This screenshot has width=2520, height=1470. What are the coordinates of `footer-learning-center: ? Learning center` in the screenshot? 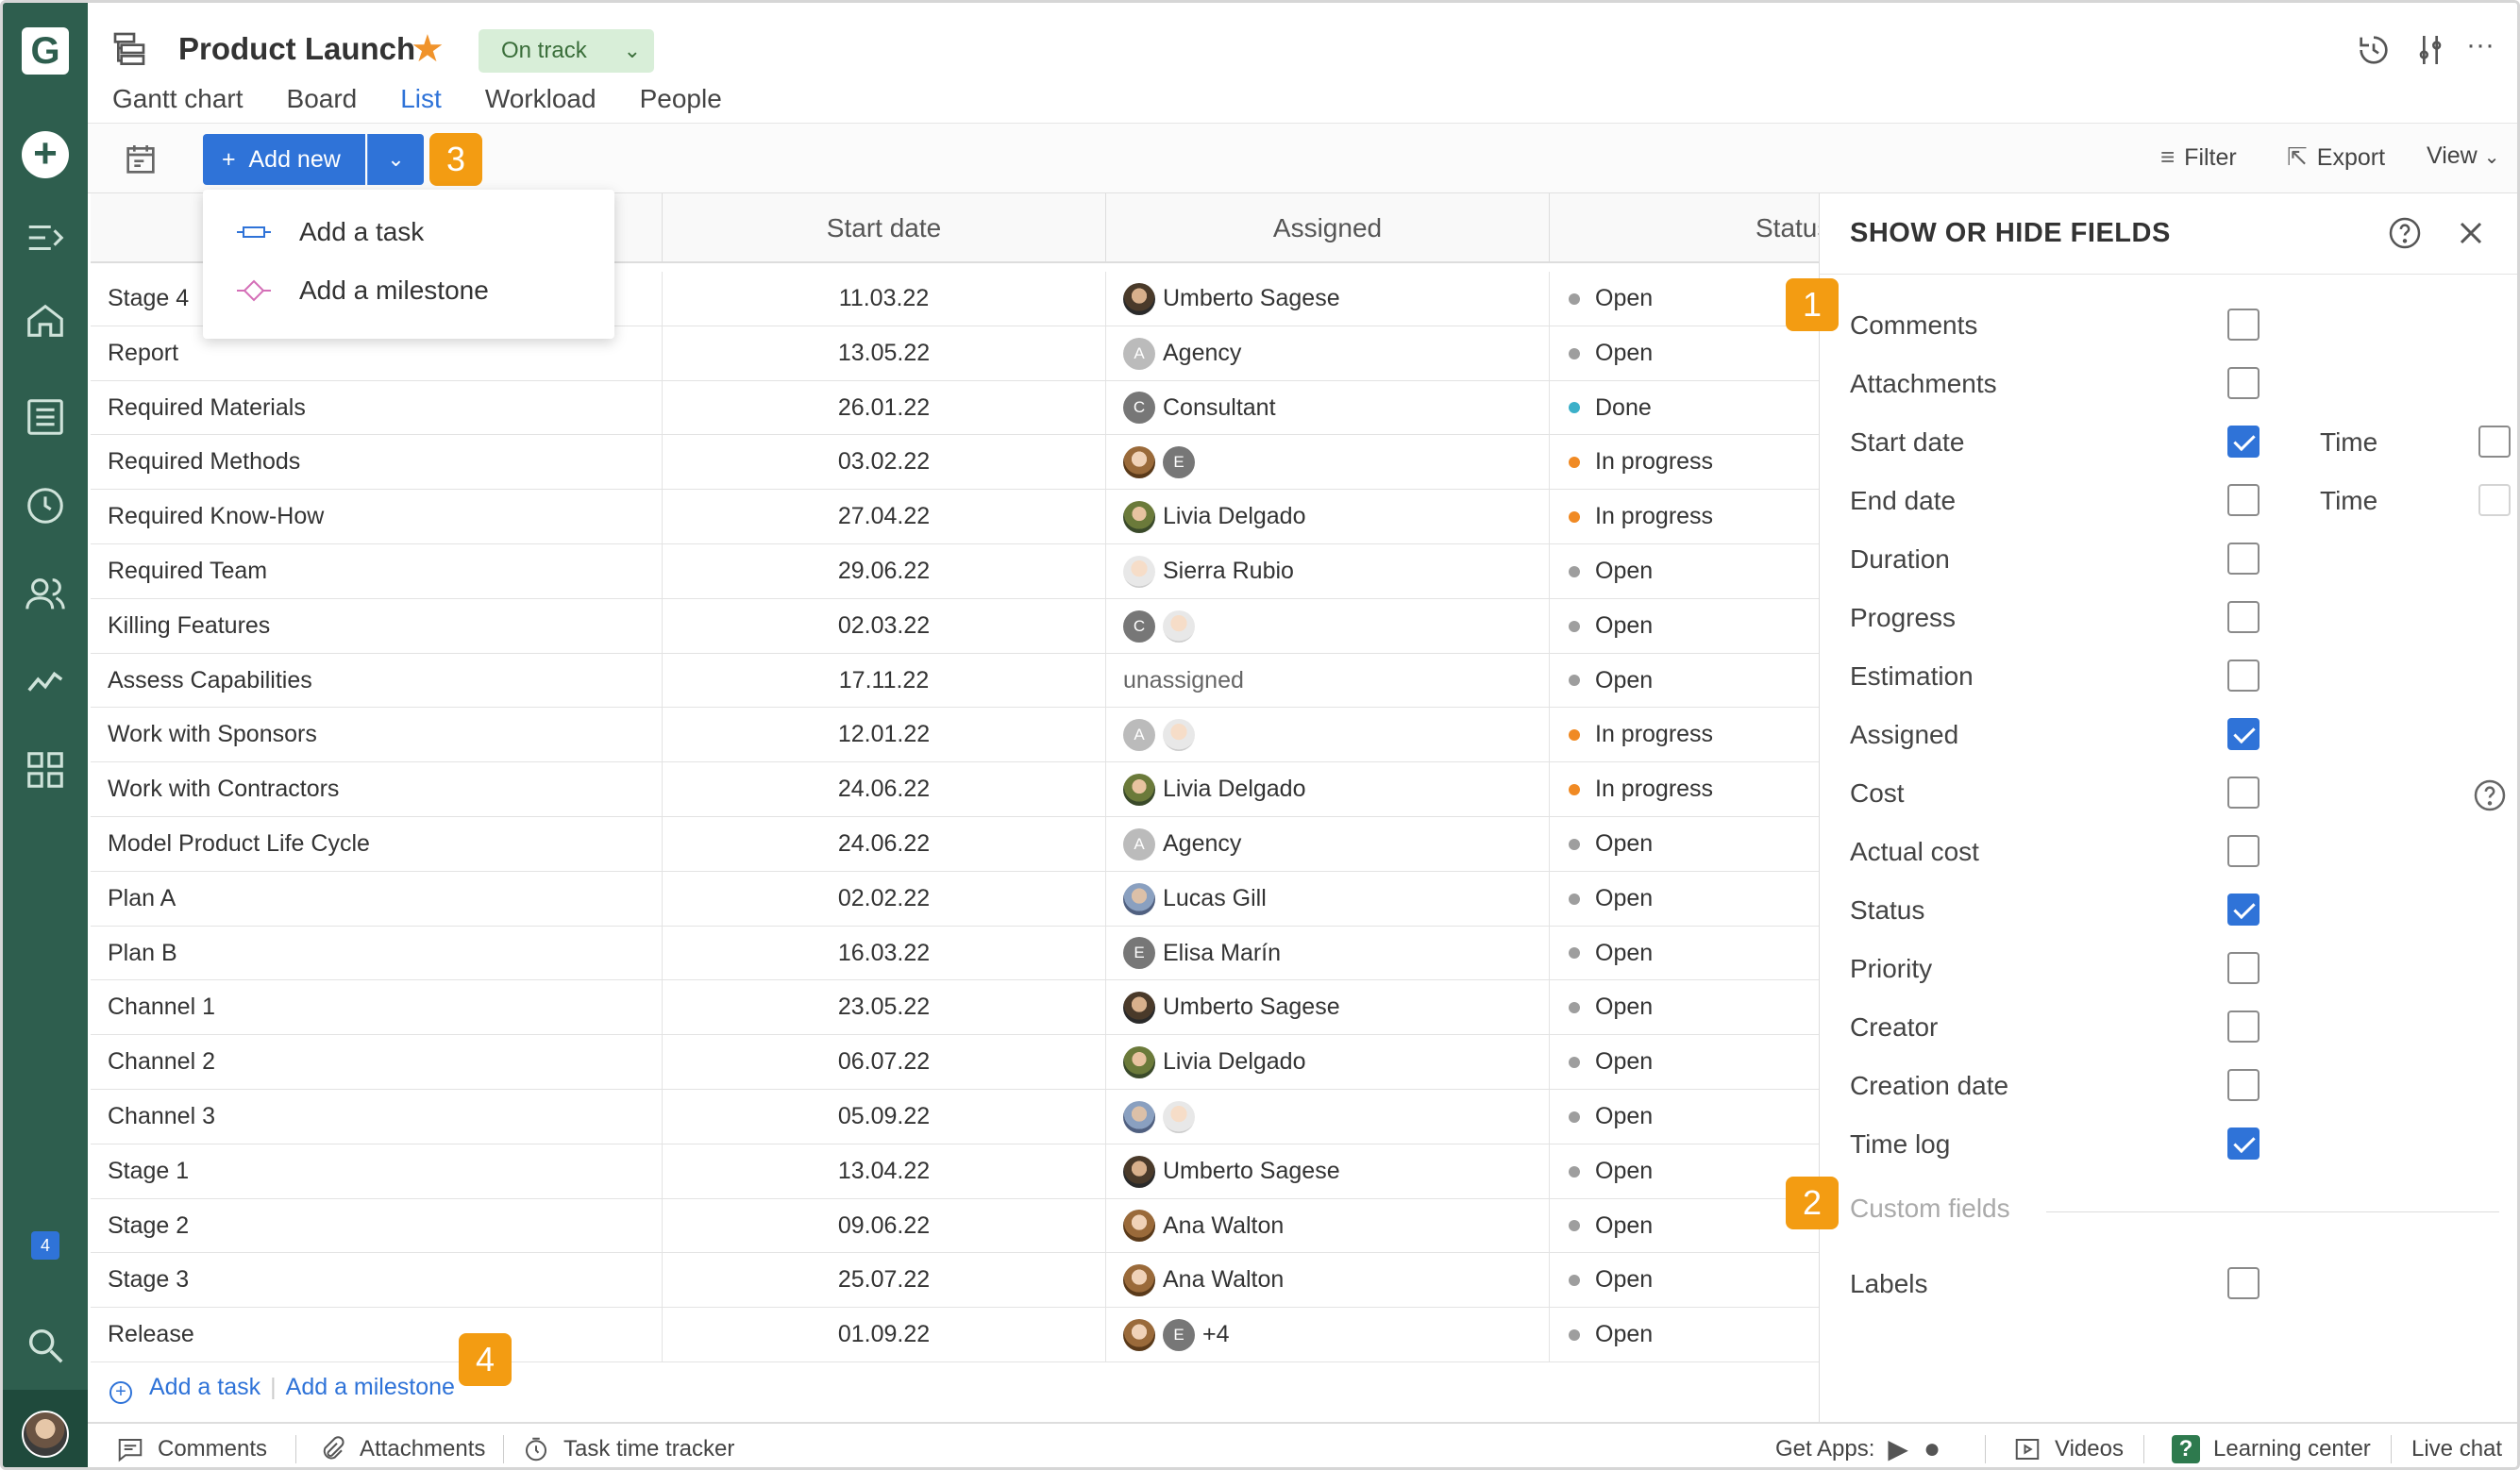 It's located at (2271, 1445).